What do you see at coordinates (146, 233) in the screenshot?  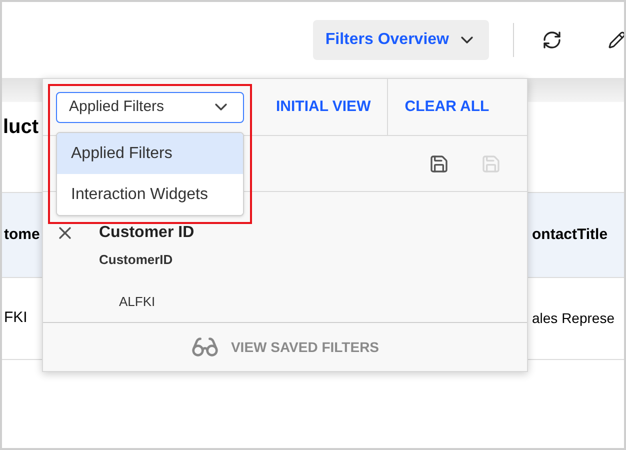 I see `filter-field-name: Customer ID` at bounding box center [146, 233].